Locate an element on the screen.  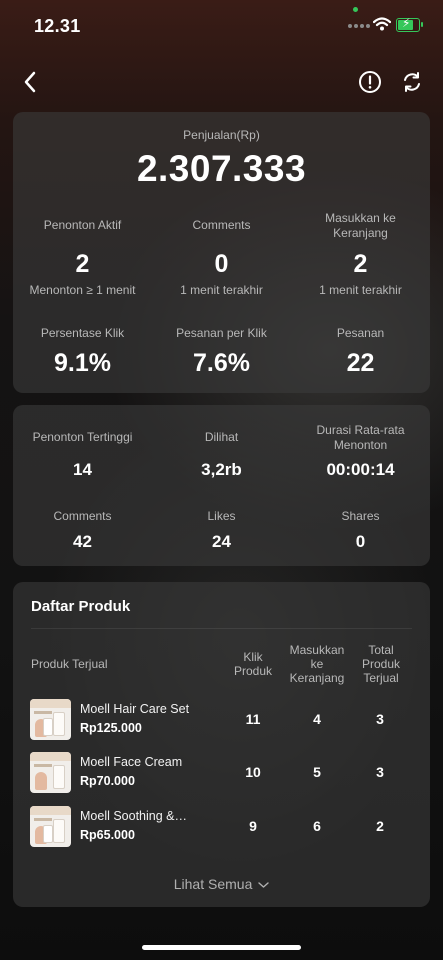
product-list-title: Daftar Produk is located at coordinates (81, 606).